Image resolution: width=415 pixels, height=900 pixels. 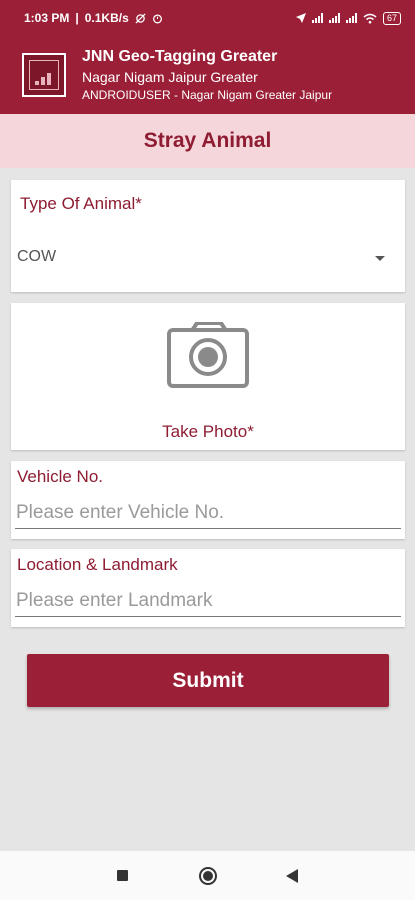 What do you see at coordinates (60, 476) in the screenshot?
I see `vehicle-label: Vehicle No.` at bounding box center [60, 476].